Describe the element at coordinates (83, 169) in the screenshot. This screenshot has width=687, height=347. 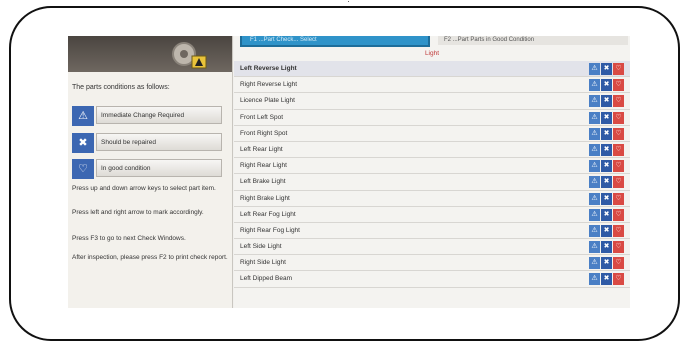
I see `good-icon: ♡` at that location.